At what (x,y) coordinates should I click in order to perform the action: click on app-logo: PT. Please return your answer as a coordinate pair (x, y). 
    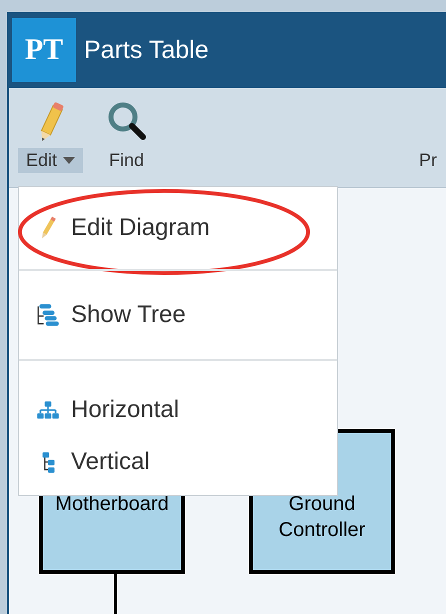
    Looking at the image, I should click on (44, 50).